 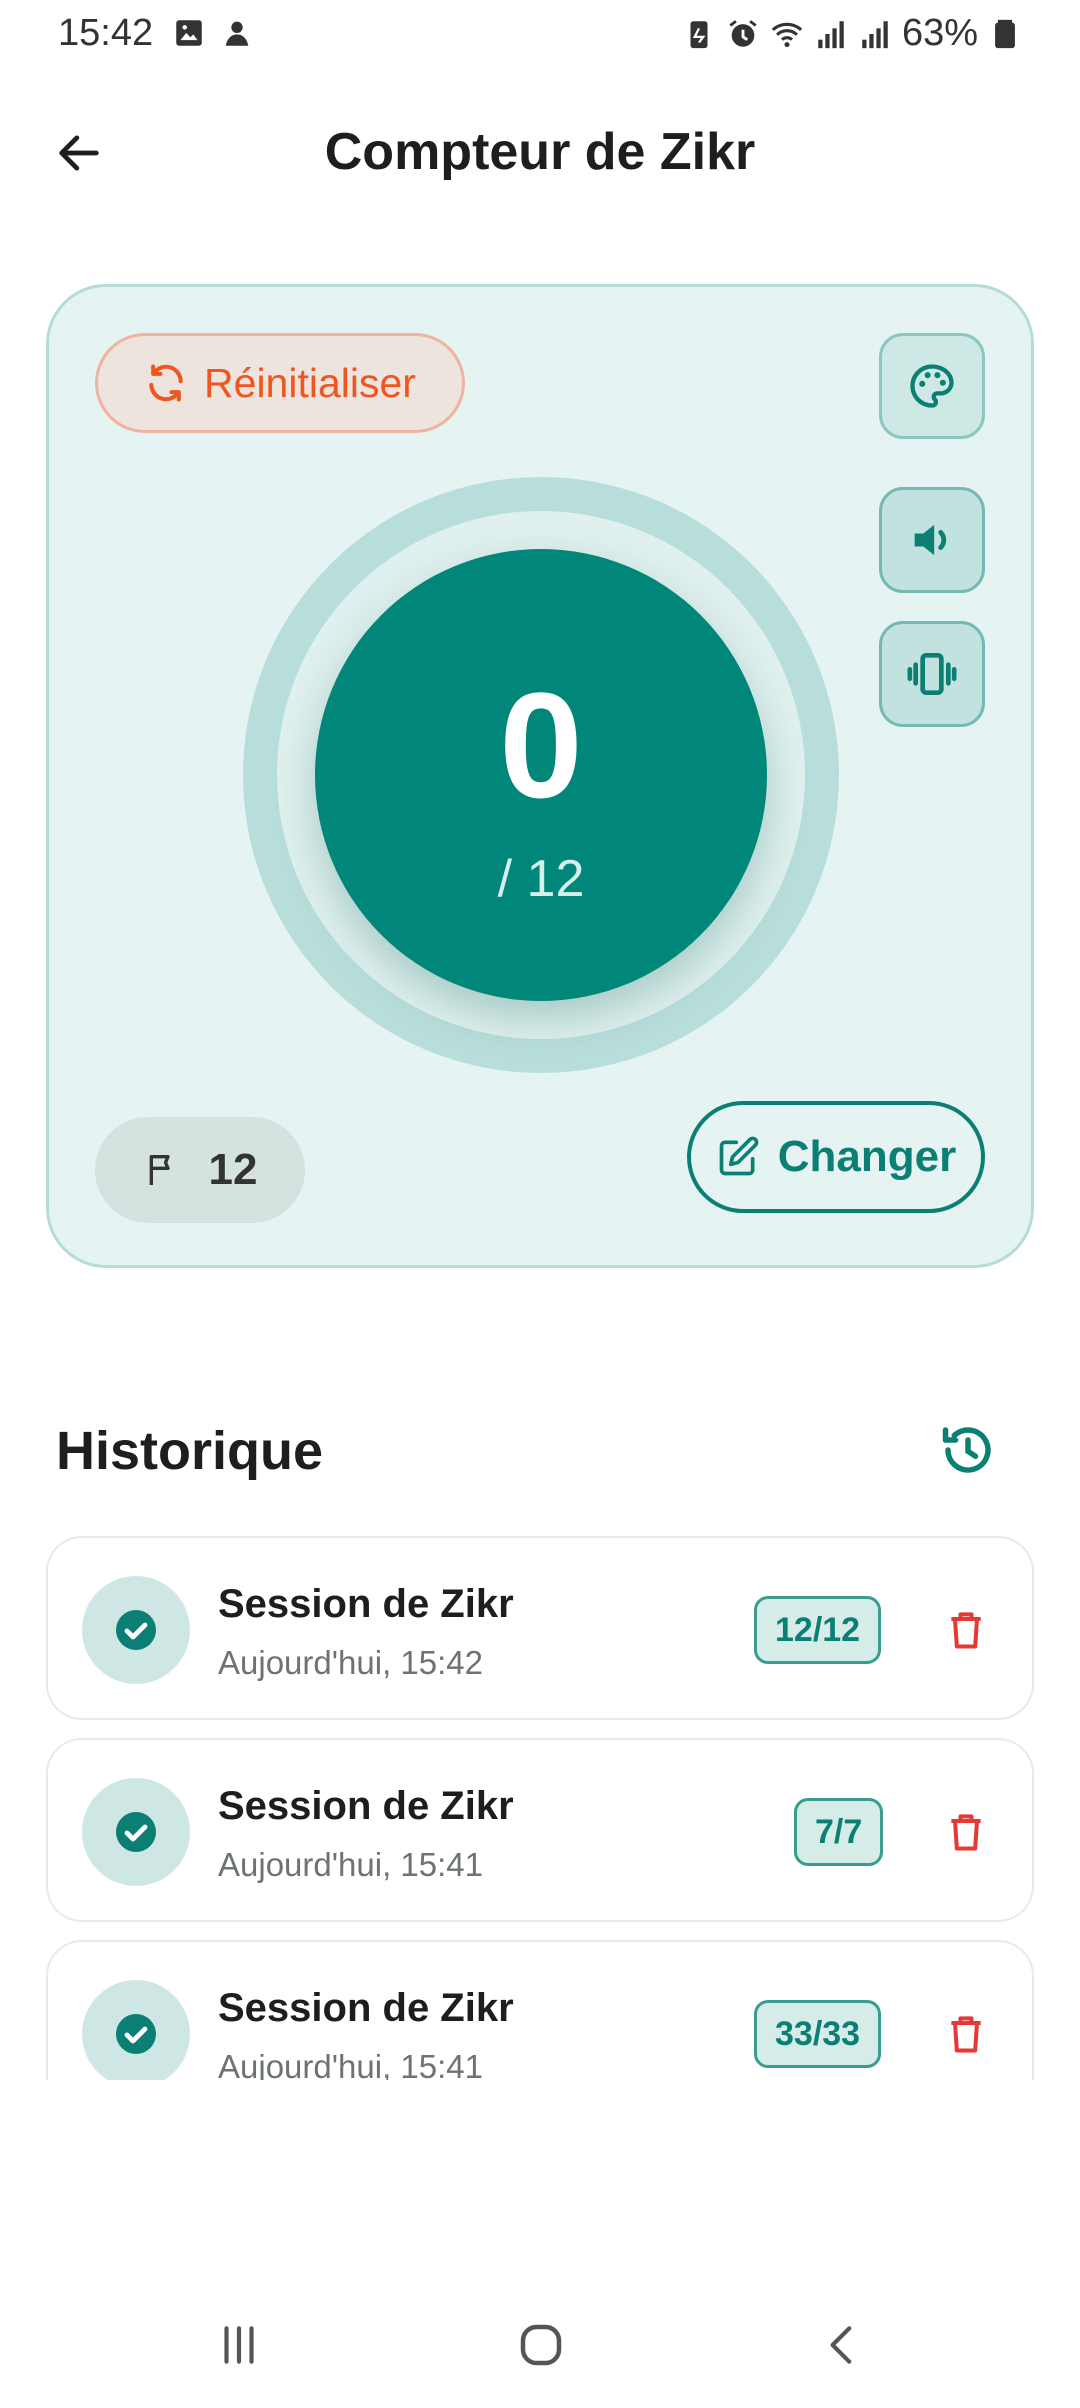 I want to click on change-label: Changer, so click(x=867, y=1156).